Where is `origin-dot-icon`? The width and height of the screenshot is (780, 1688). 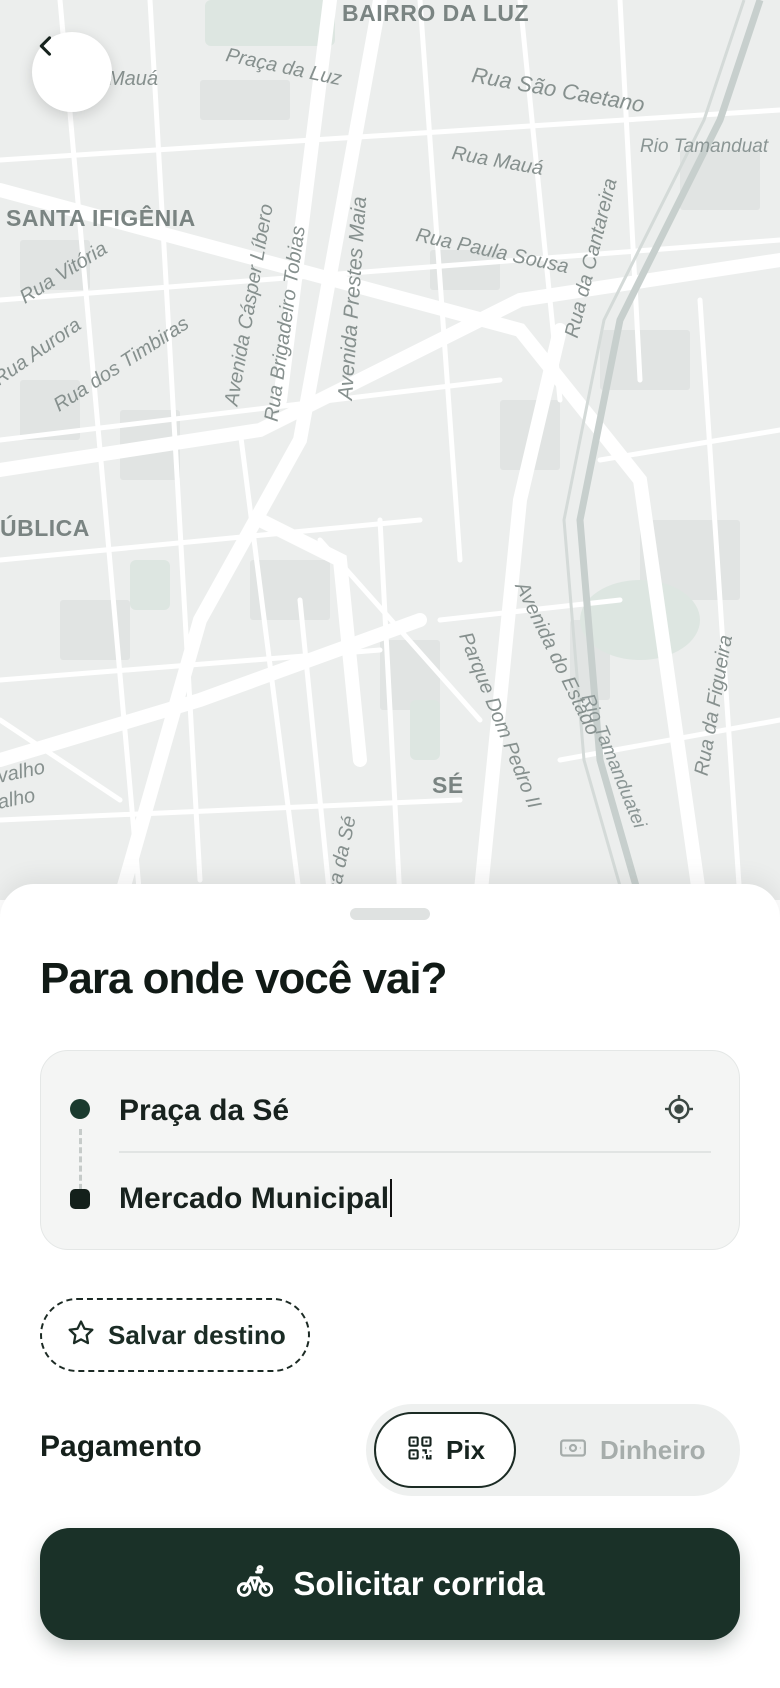 origin-dot-icon is located at coordinates (80, 1109).